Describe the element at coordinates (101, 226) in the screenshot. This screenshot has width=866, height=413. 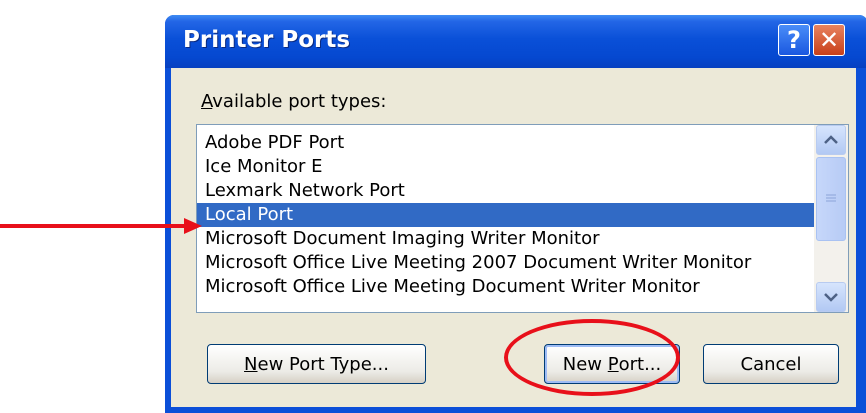
I see `red-arrow-annotation` at that location.